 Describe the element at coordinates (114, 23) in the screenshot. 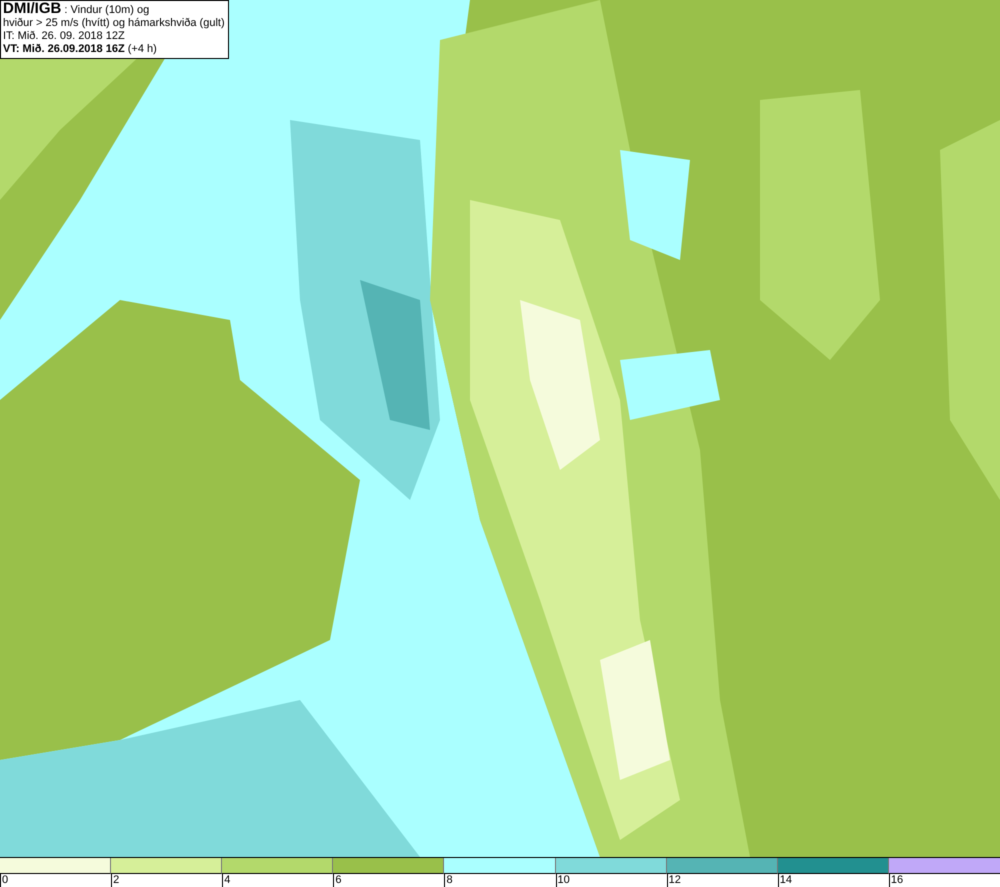

I see `title-text: hviður > 25 m/s (hvítt) og hámarkshviða (gult)` at that location.